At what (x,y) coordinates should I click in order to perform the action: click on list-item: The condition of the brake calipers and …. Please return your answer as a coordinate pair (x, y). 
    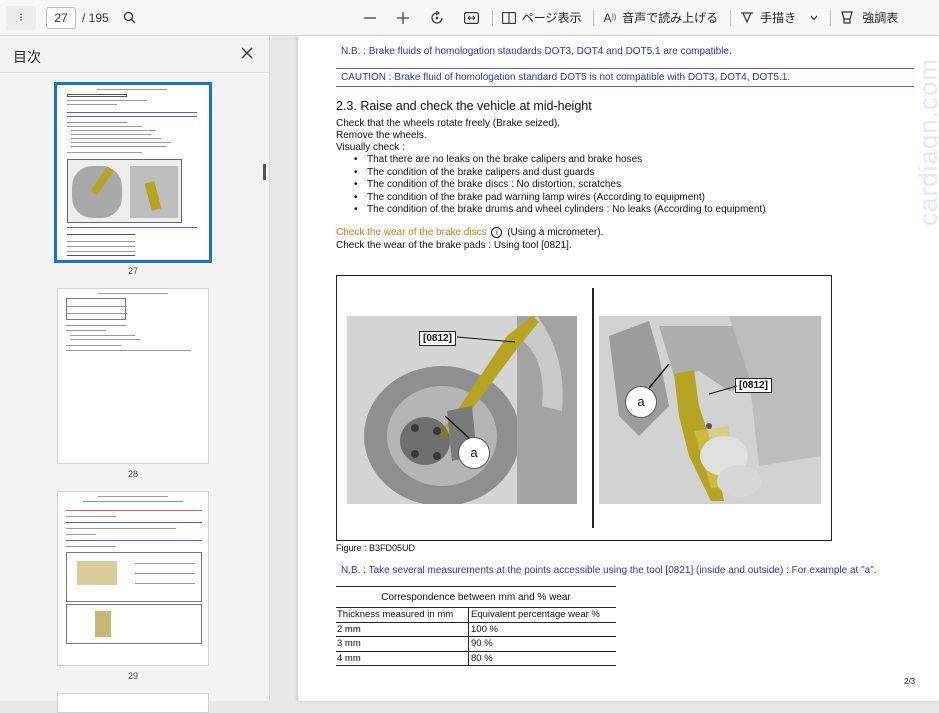
    Looking at the image, I should click on (560, 173).